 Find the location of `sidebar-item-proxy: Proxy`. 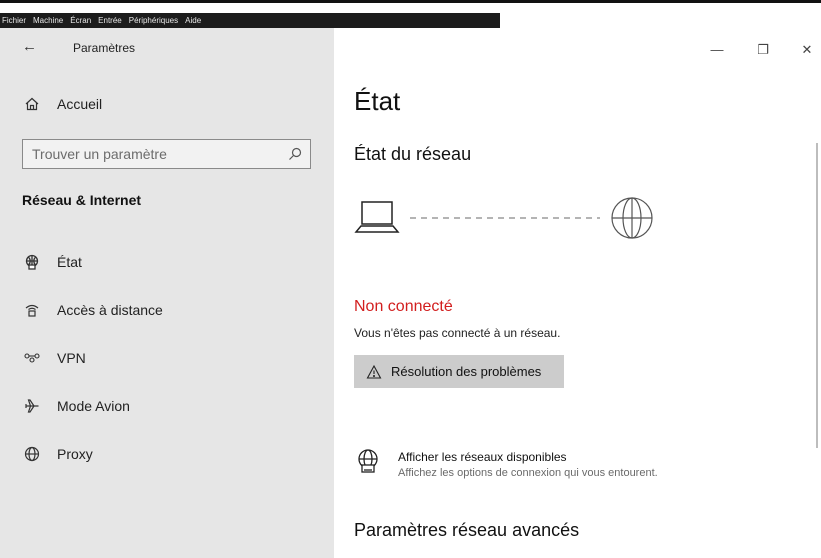

sidebar-item-proxy: Proxy is located at coordinates (167, 454).